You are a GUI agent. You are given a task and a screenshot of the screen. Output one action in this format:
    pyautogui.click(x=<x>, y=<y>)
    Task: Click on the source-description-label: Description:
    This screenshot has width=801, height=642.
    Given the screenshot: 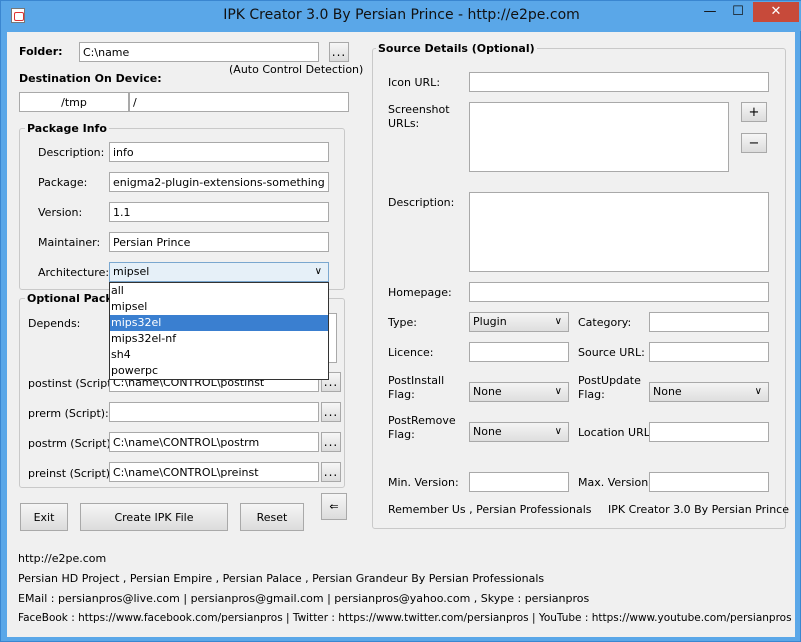 What is the action you would take?
    pyautogui.click(x=421, y=202)
    